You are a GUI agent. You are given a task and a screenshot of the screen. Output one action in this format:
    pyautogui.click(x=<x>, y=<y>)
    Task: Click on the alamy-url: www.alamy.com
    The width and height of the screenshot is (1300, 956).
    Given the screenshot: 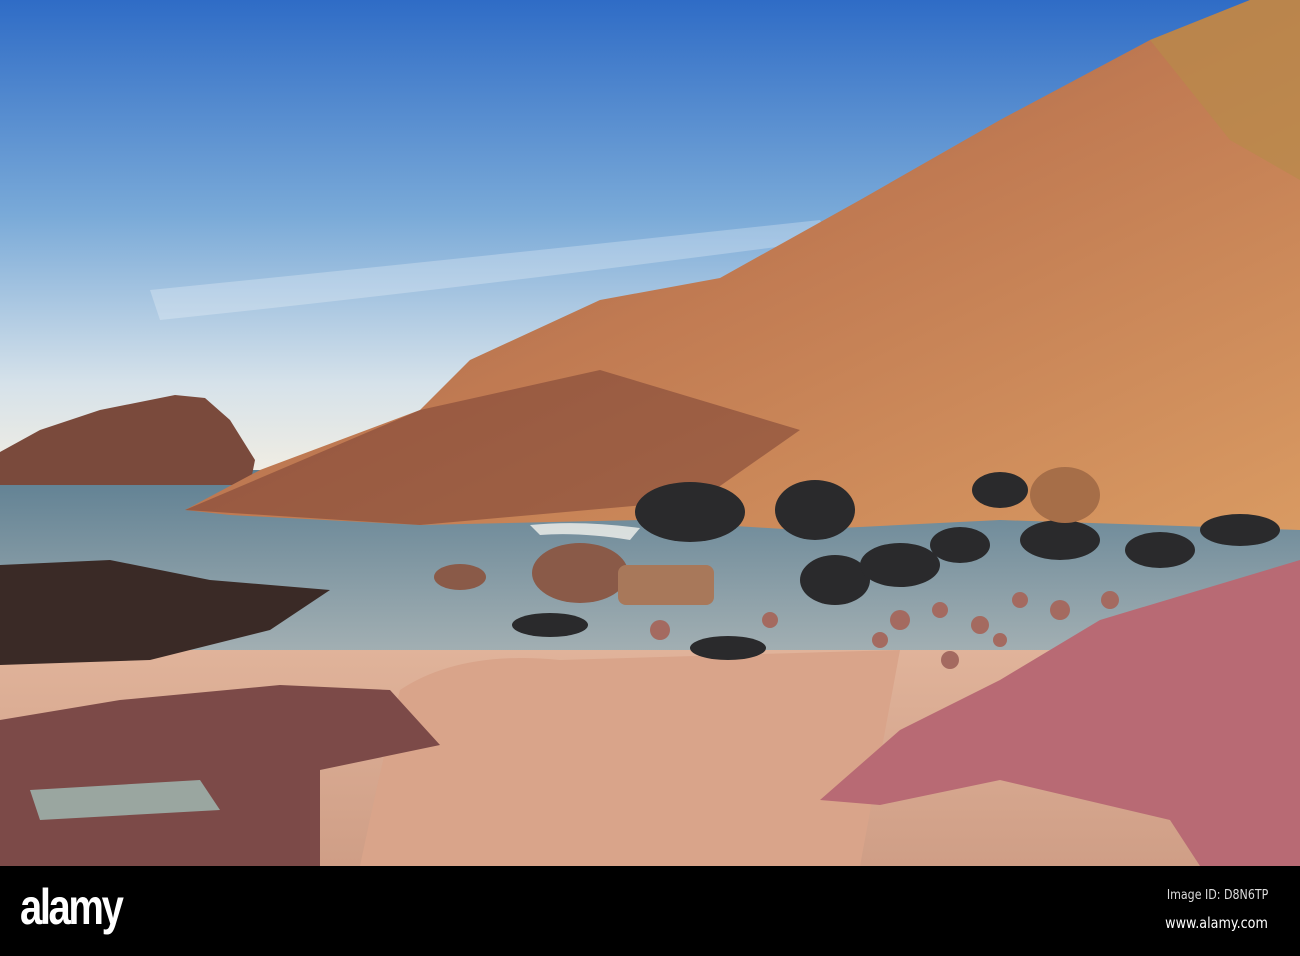 What is the action you would take?
    pyautogui.click(x=1216, y=923)
    